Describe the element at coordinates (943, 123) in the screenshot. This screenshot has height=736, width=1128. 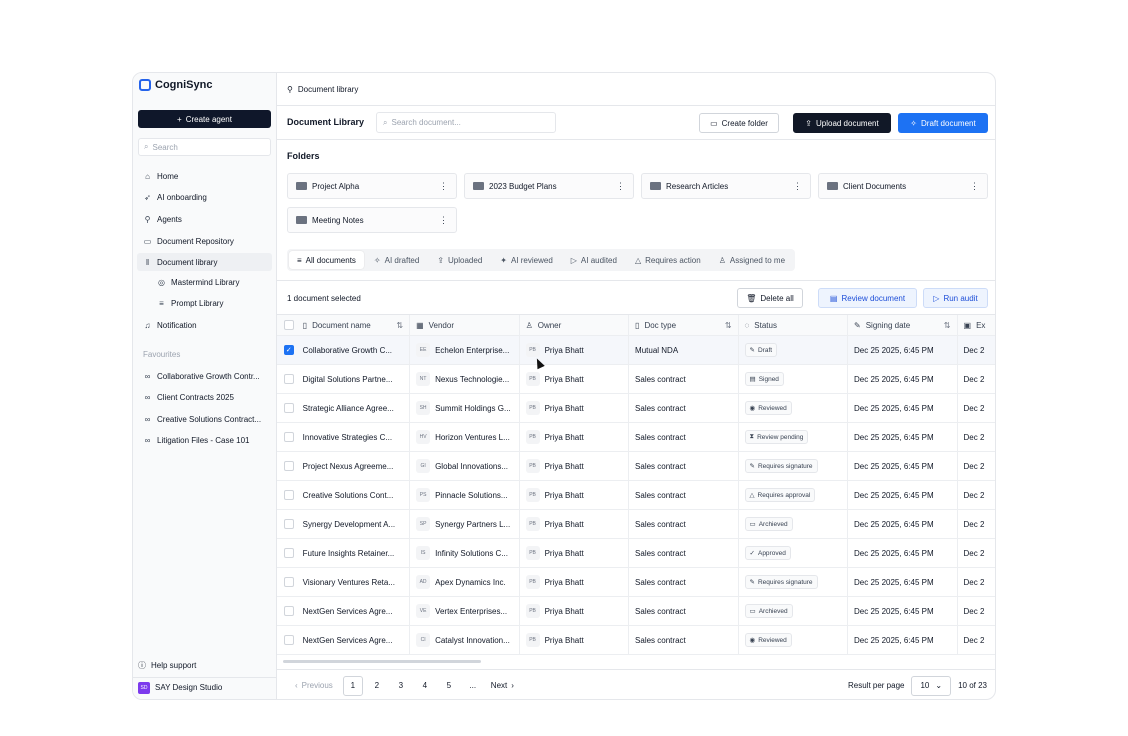
I see `draft-document-button: ✧ Draft document` at that location.